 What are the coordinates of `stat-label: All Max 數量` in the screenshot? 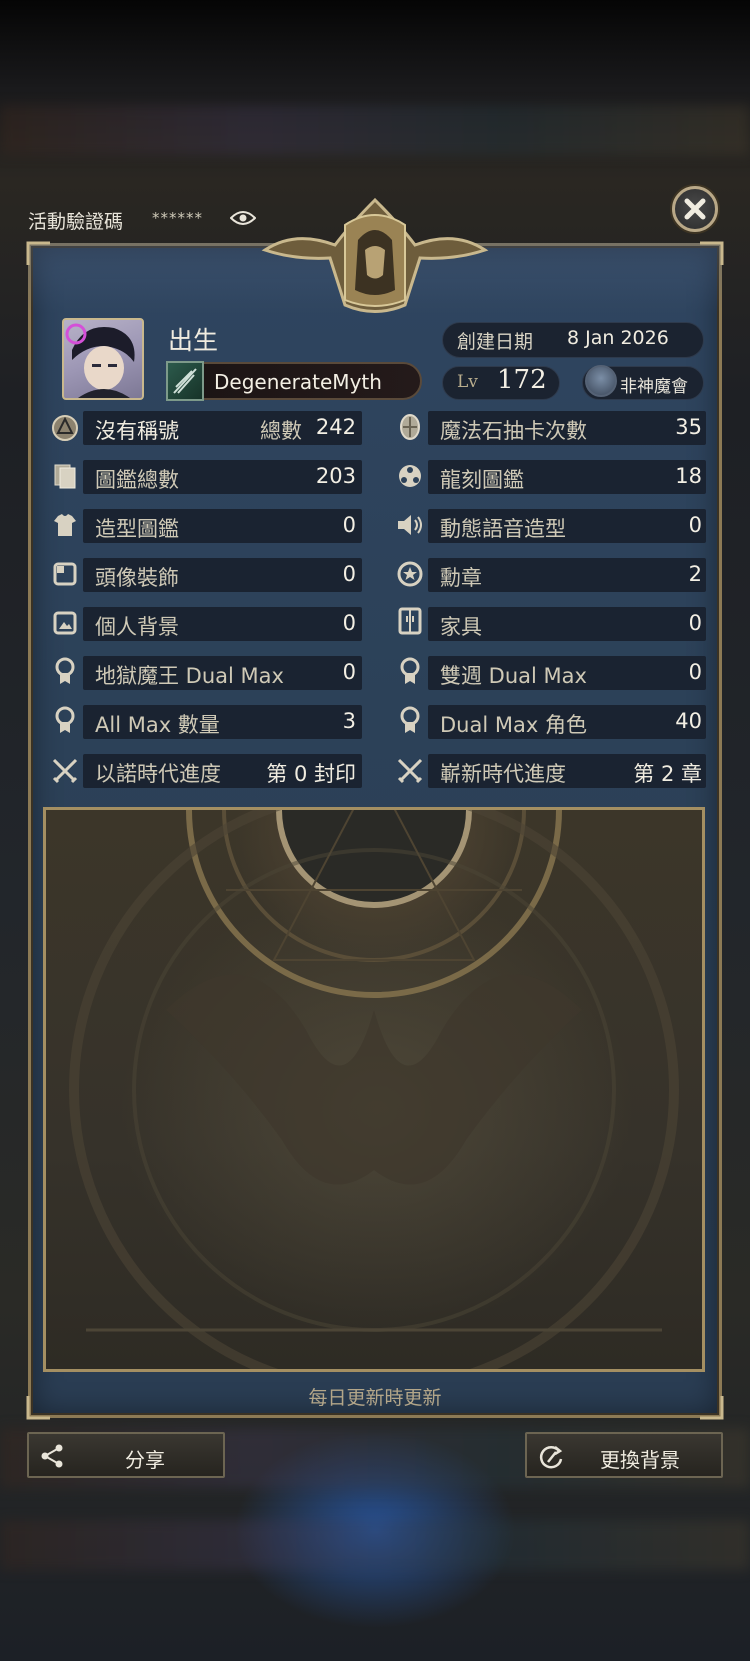 It's located at (157, 725).